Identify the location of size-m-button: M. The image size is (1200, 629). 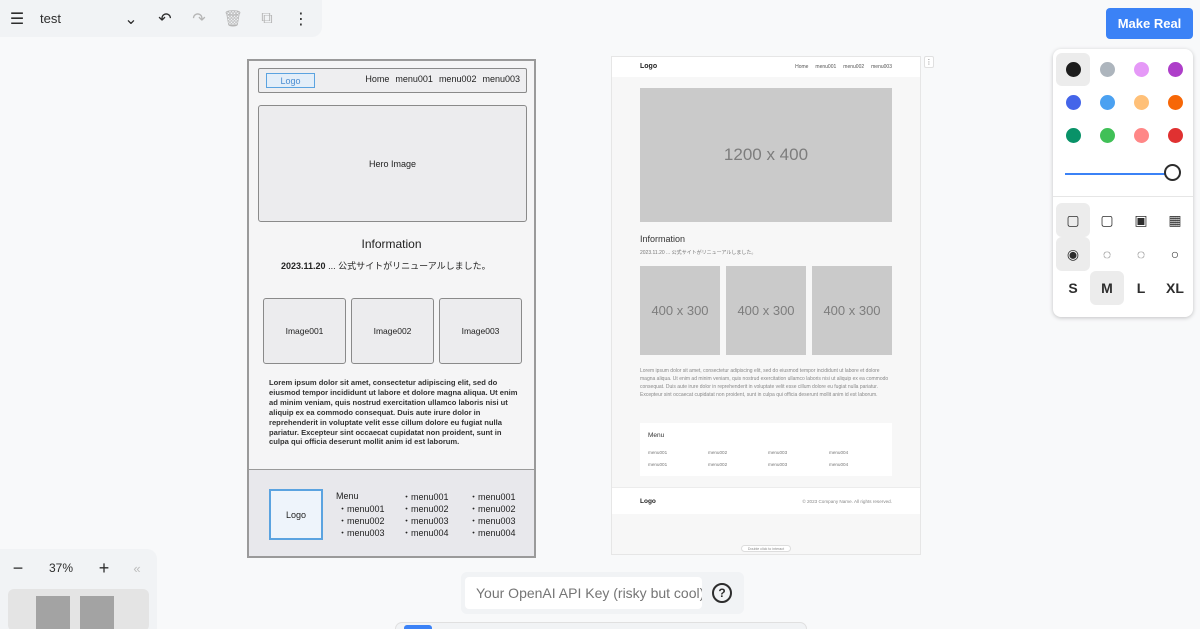
(1107, 288).